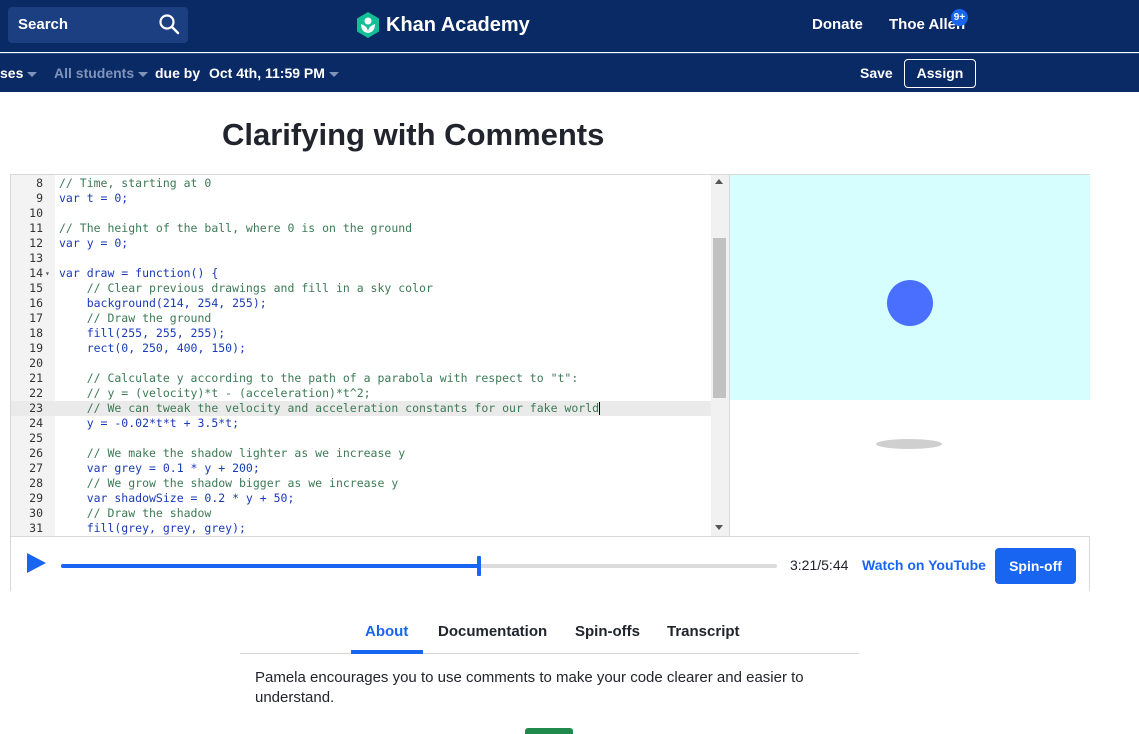 The height and width of the screenshot is (734, 1139). I want to click on code-line: 8 // Time, starting at 0, so click(361, 183).